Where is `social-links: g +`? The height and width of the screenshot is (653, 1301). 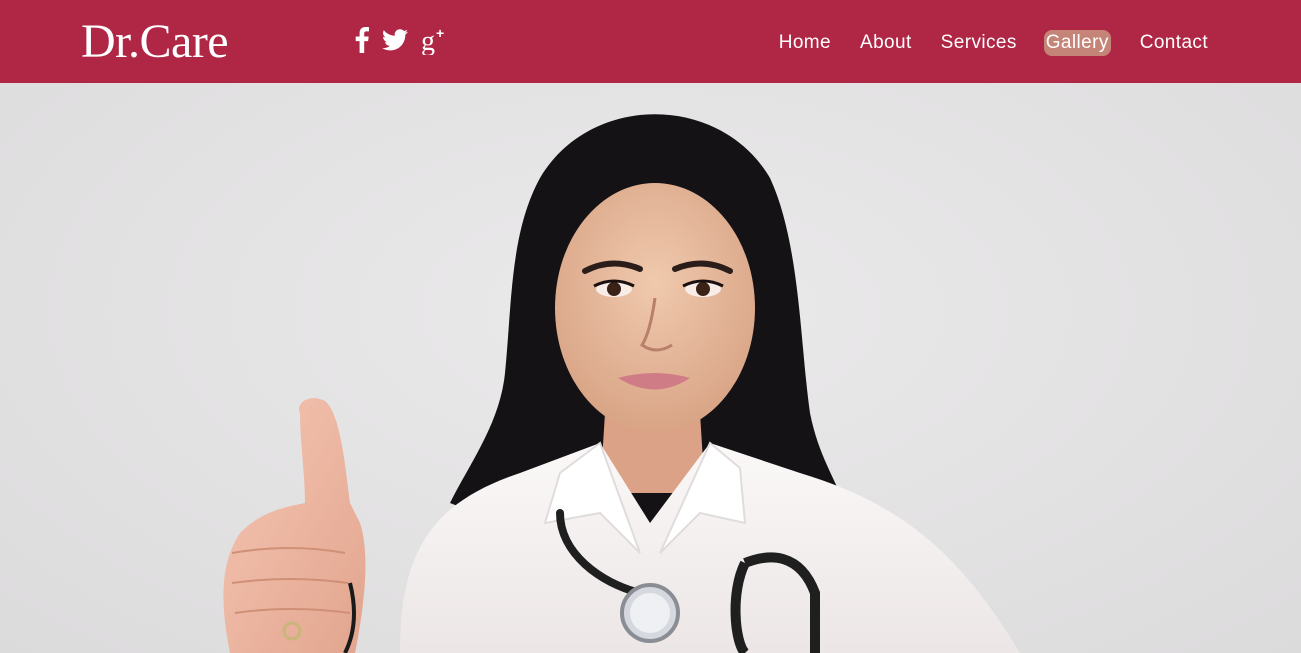 social-links: g + is located at coordinates (408, 40).